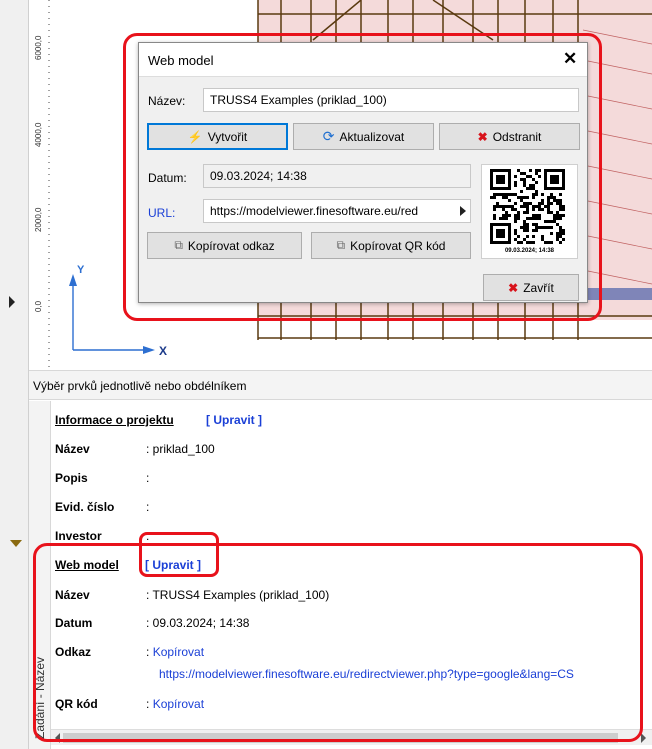 The height and width of the screenshot is (749, 652). Describe the element at coordinates (71, 478) in the screenshot. I see `field-label: Popis` at that location.